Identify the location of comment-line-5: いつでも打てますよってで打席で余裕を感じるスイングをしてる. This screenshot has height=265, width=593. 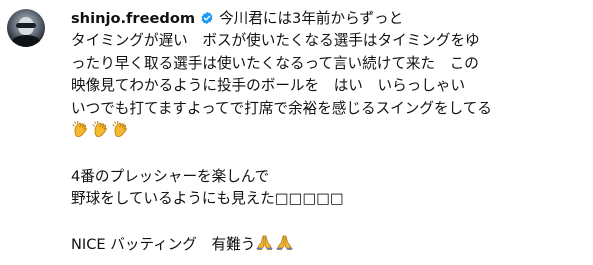
(281, 108).